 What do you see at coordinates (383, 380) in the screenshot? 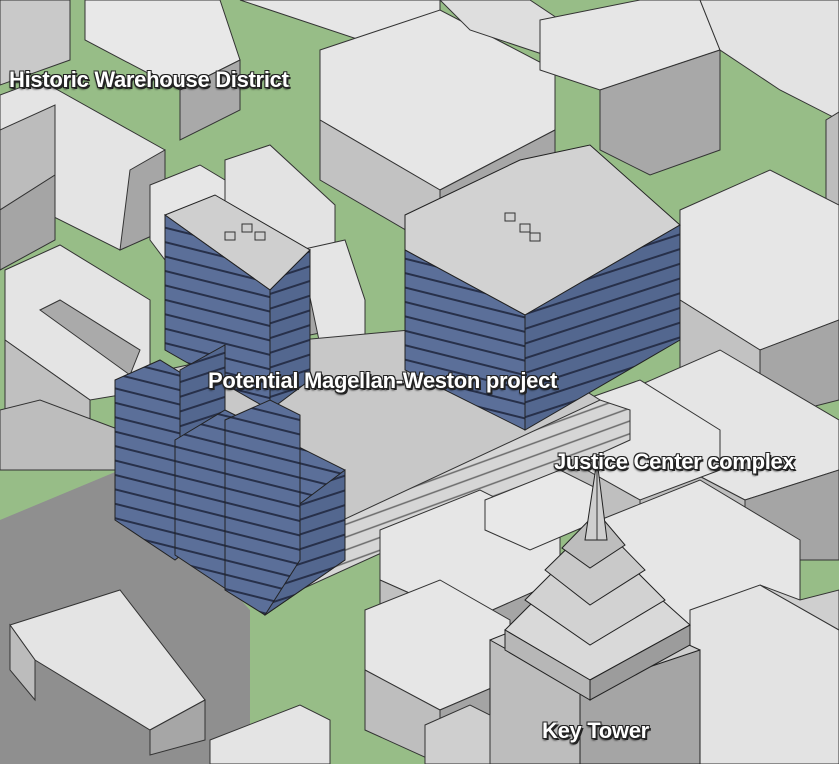
I see `label-magellan-weston-project: Potential Magellan-Weston project` at bounding box center [383, 380].